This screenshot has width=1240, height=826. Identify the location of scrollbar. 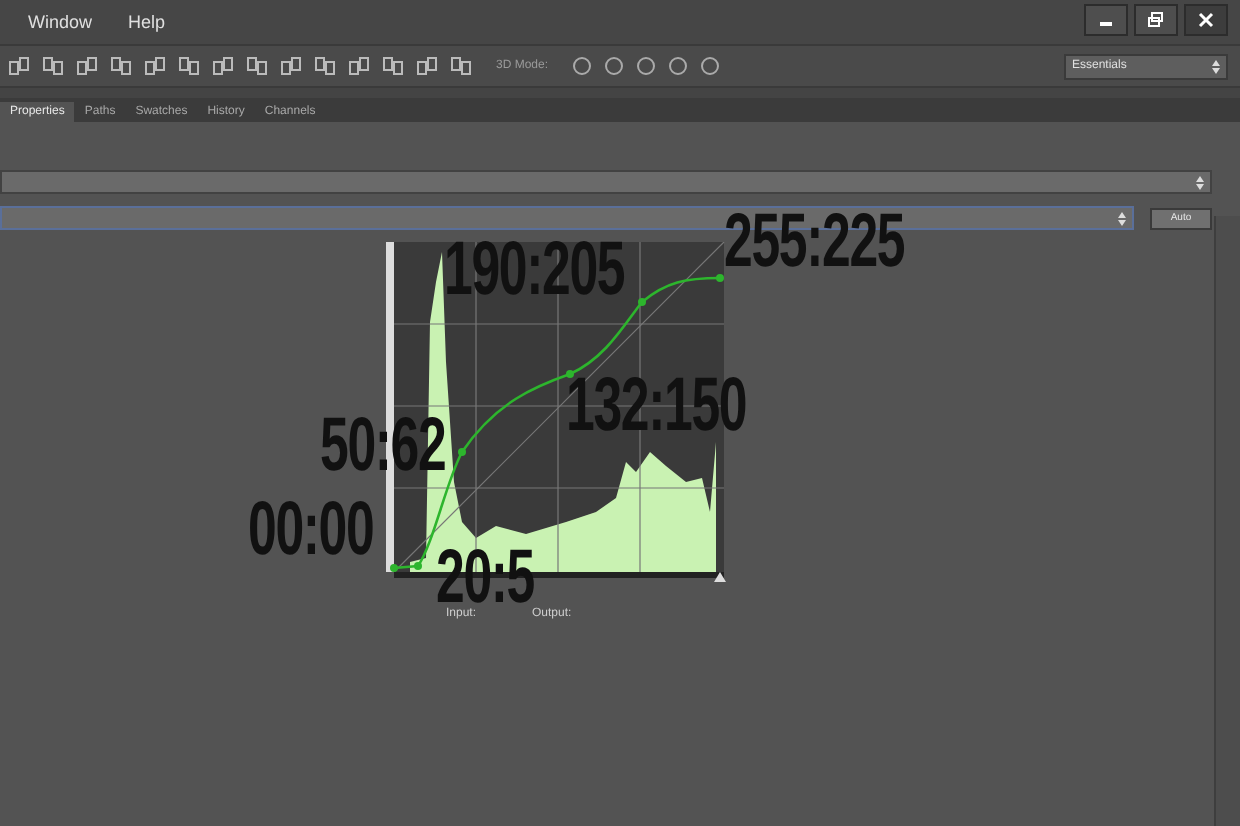
(1227, 521).